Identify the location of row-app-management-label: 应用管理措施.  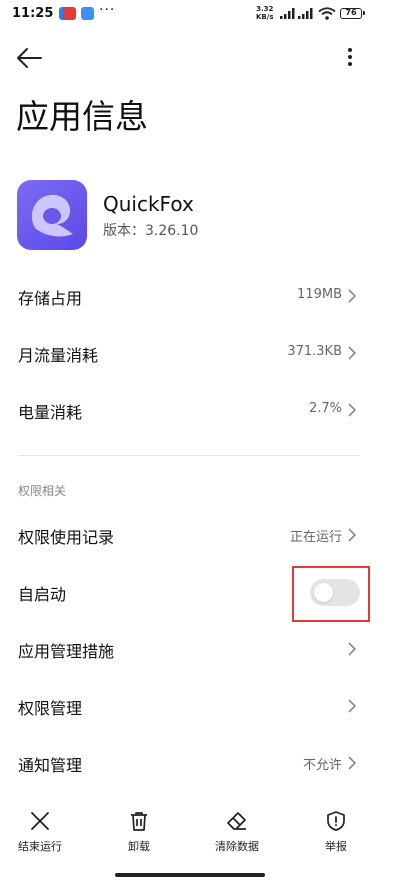
(66, 651).